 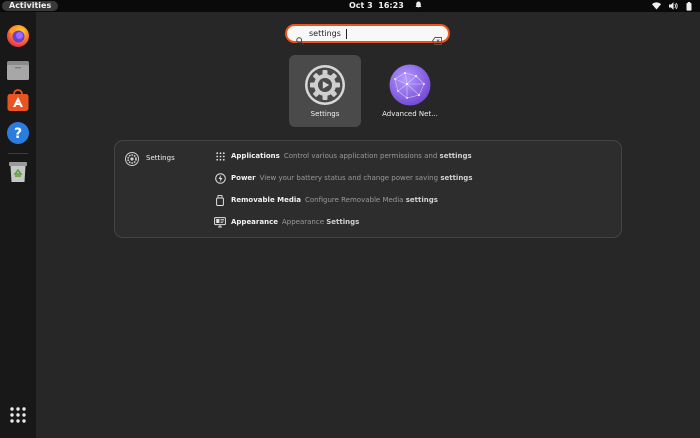 What do you see at coordinates (18, 225) in the screenshot?
I see `dock: ?` at bounding box center [18, 225].